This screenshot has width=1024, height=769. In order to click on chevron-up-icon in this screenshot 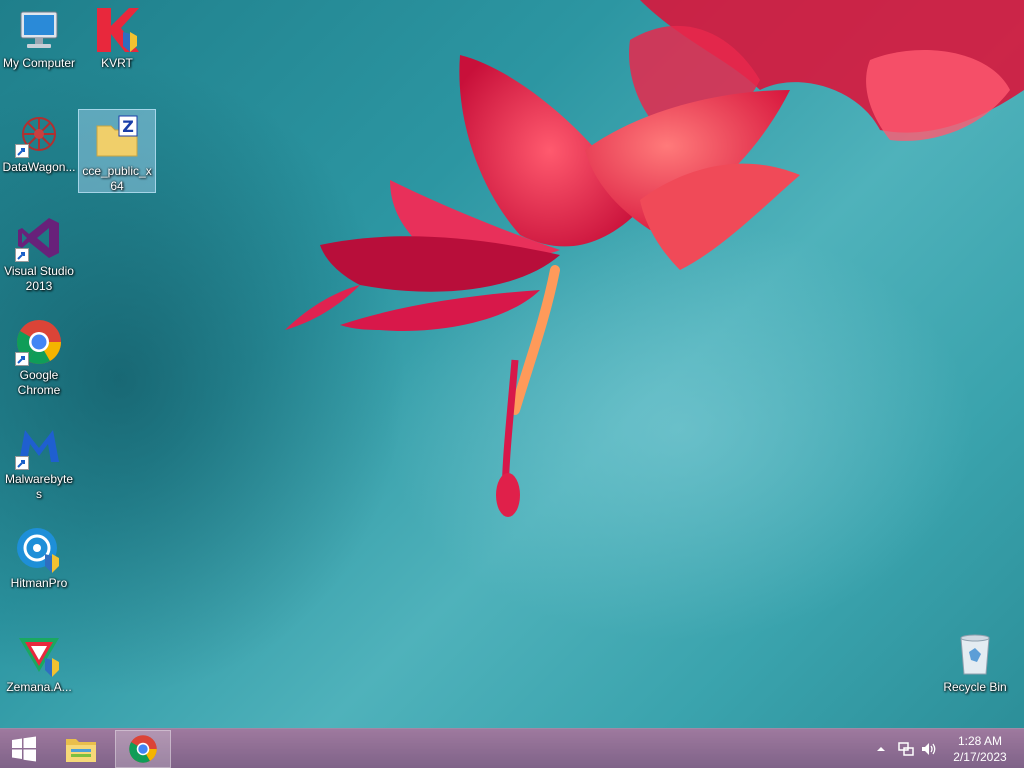, I will do `click(881, 749)`.